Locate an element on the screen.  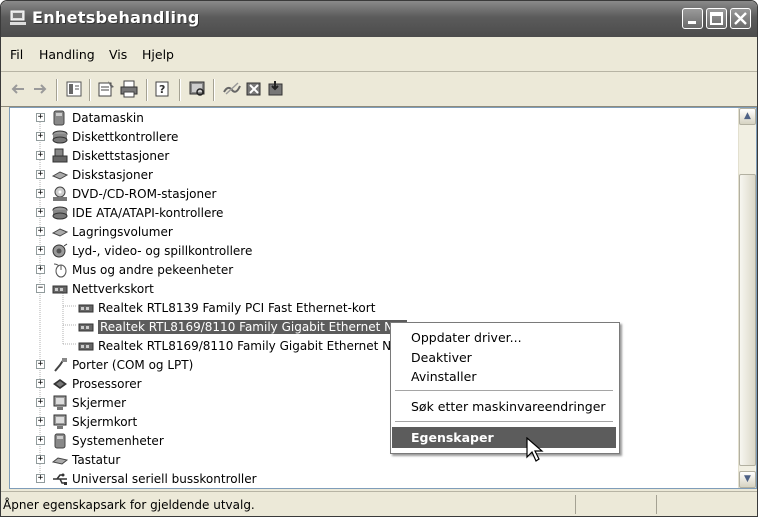
tree-item-mice: + Mus og andre pekeenheter is located at coordinates (370, 270).